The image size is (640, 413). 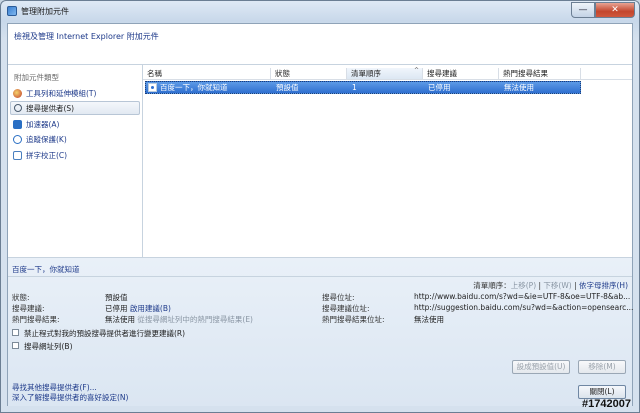 I want to click on list-order-controls: 清單順序：上移(P) | 下移(W) | 依字母排序(H), so click(x=550, y=285).